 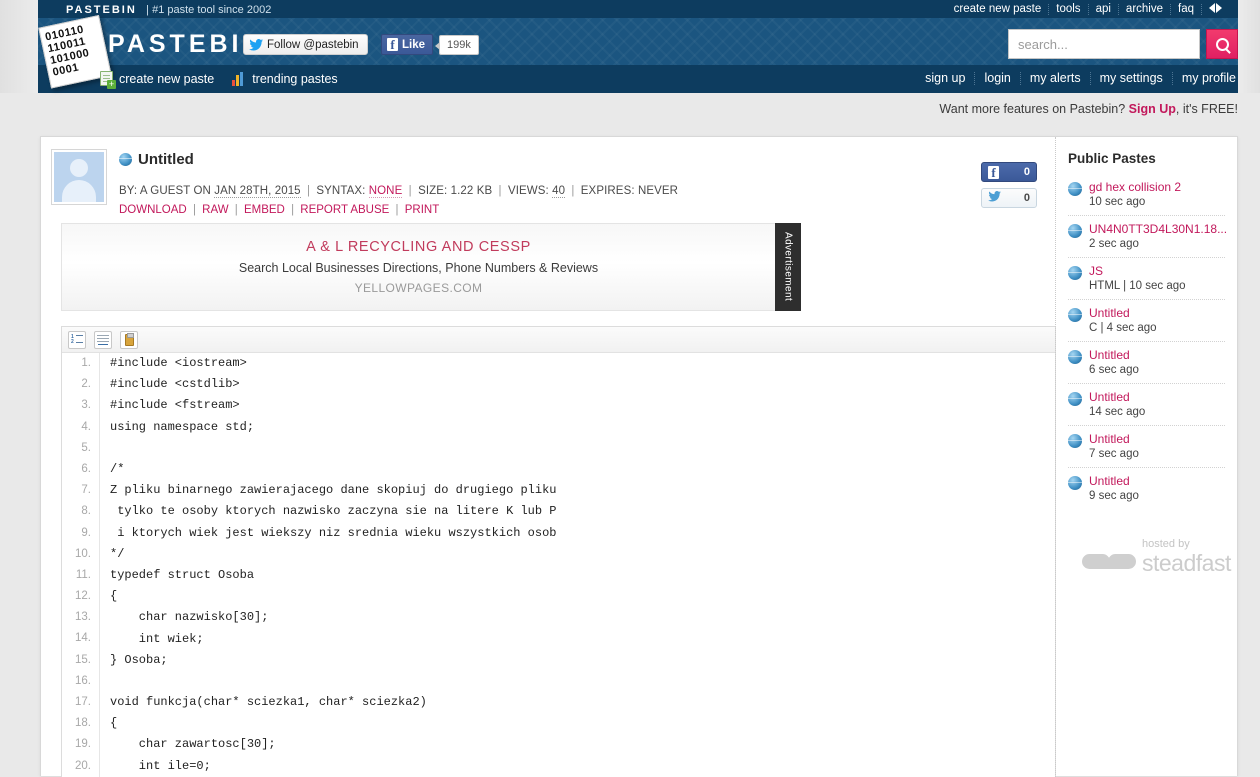 I want to click on top-nav-faq: faq, so click(x=1186, y=9).